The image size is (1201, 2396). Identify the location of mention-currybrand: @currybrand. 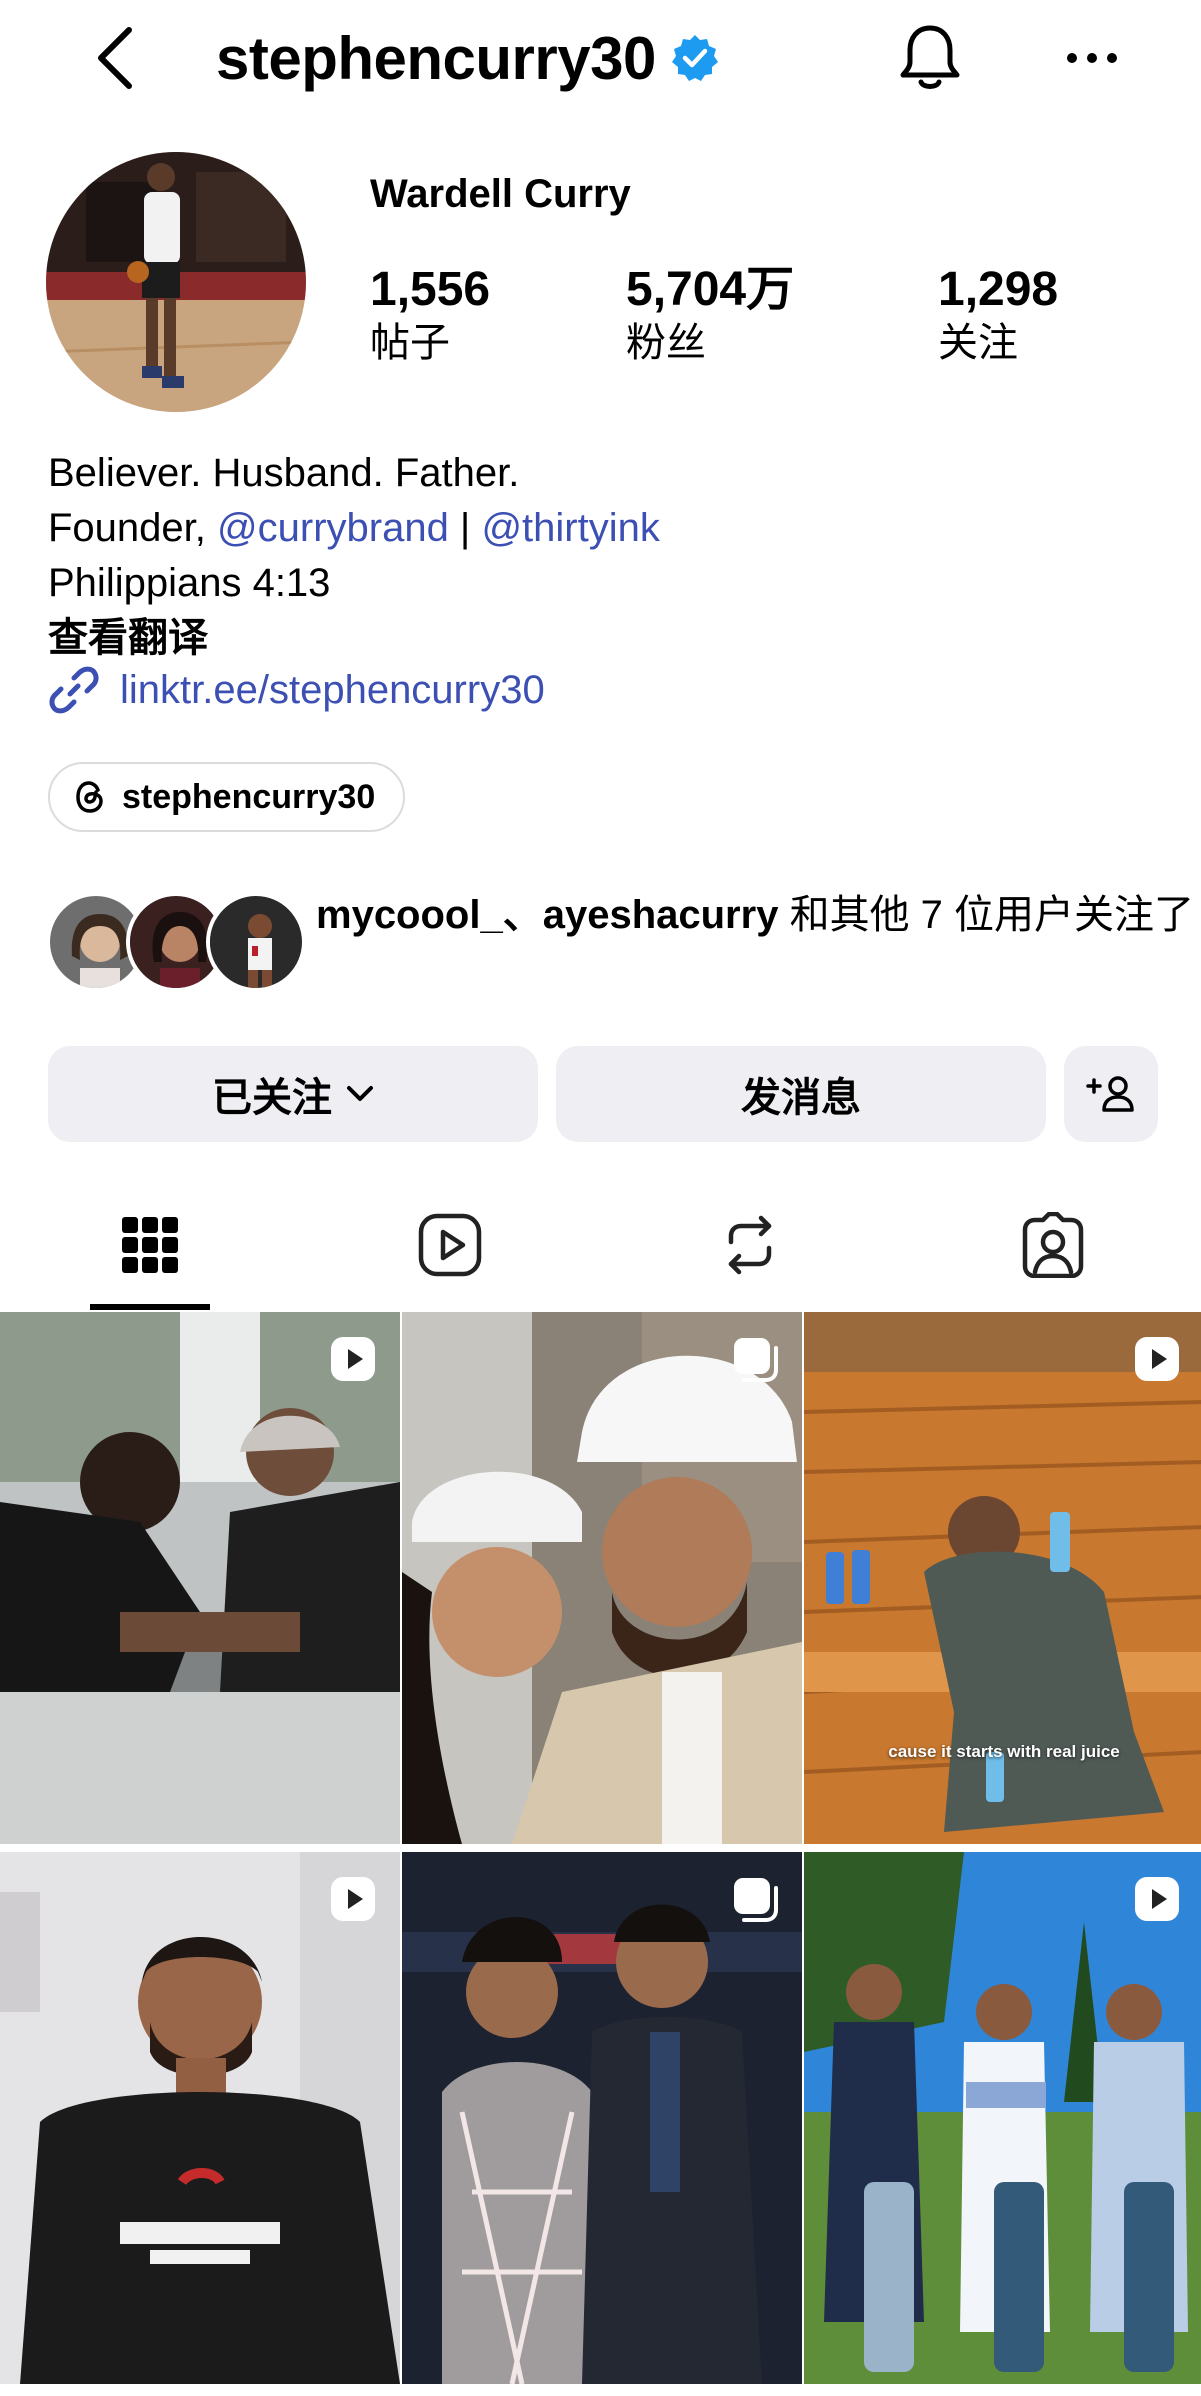
(333, 528).